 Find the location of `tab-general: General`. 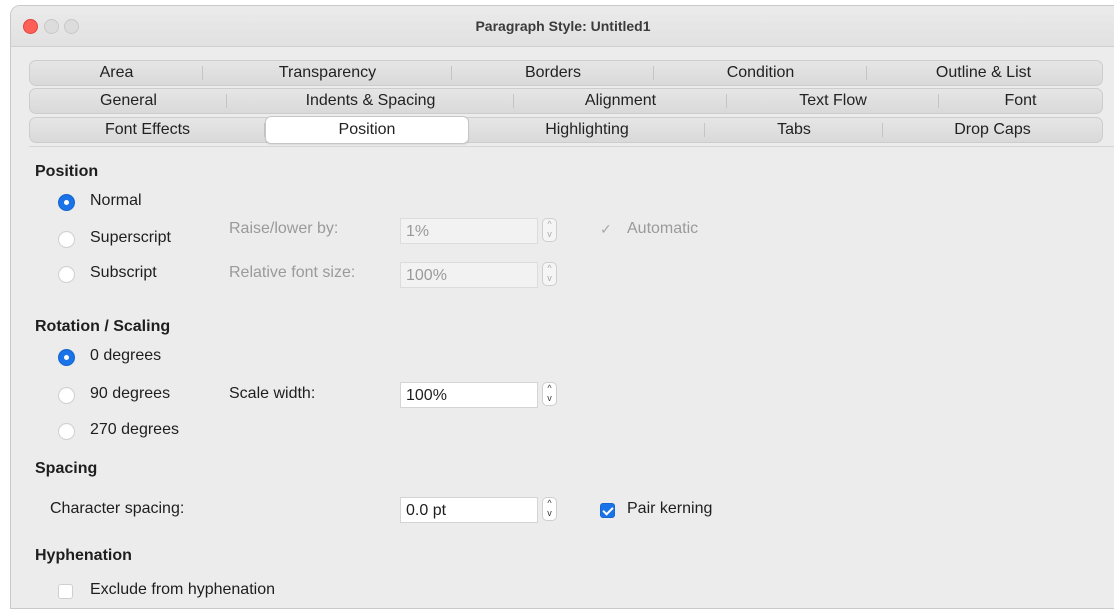

tab-general: General is located at coordinates (128, 101).